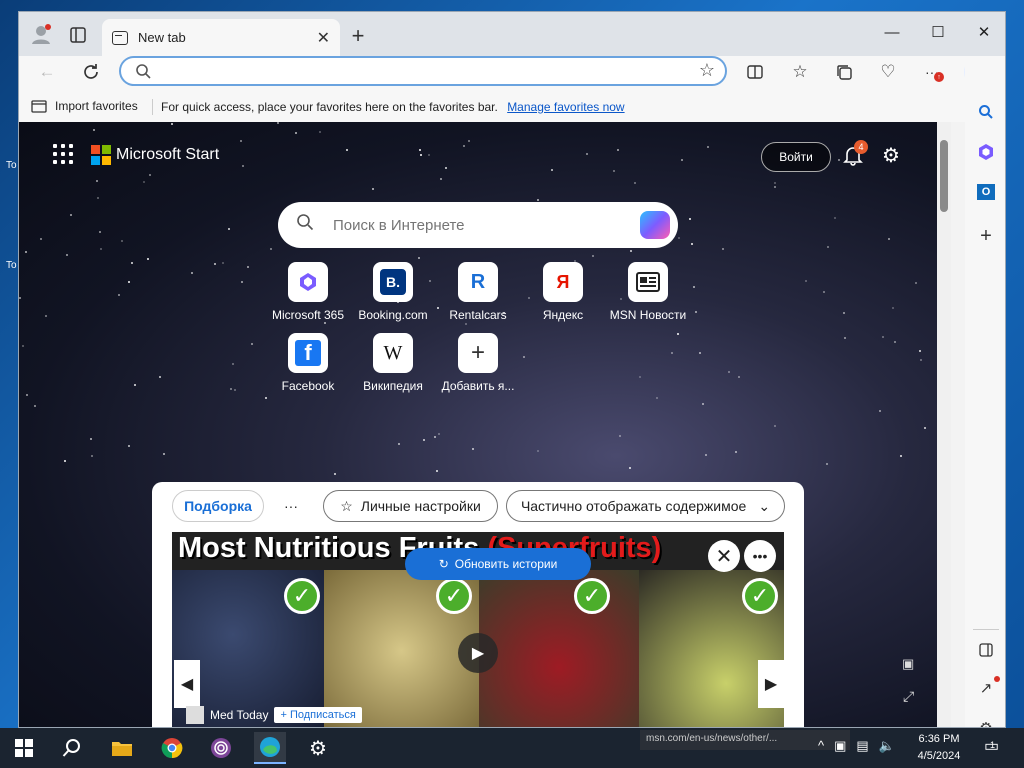  I want to click on expand-icon: ⤢, so click(908, 696).